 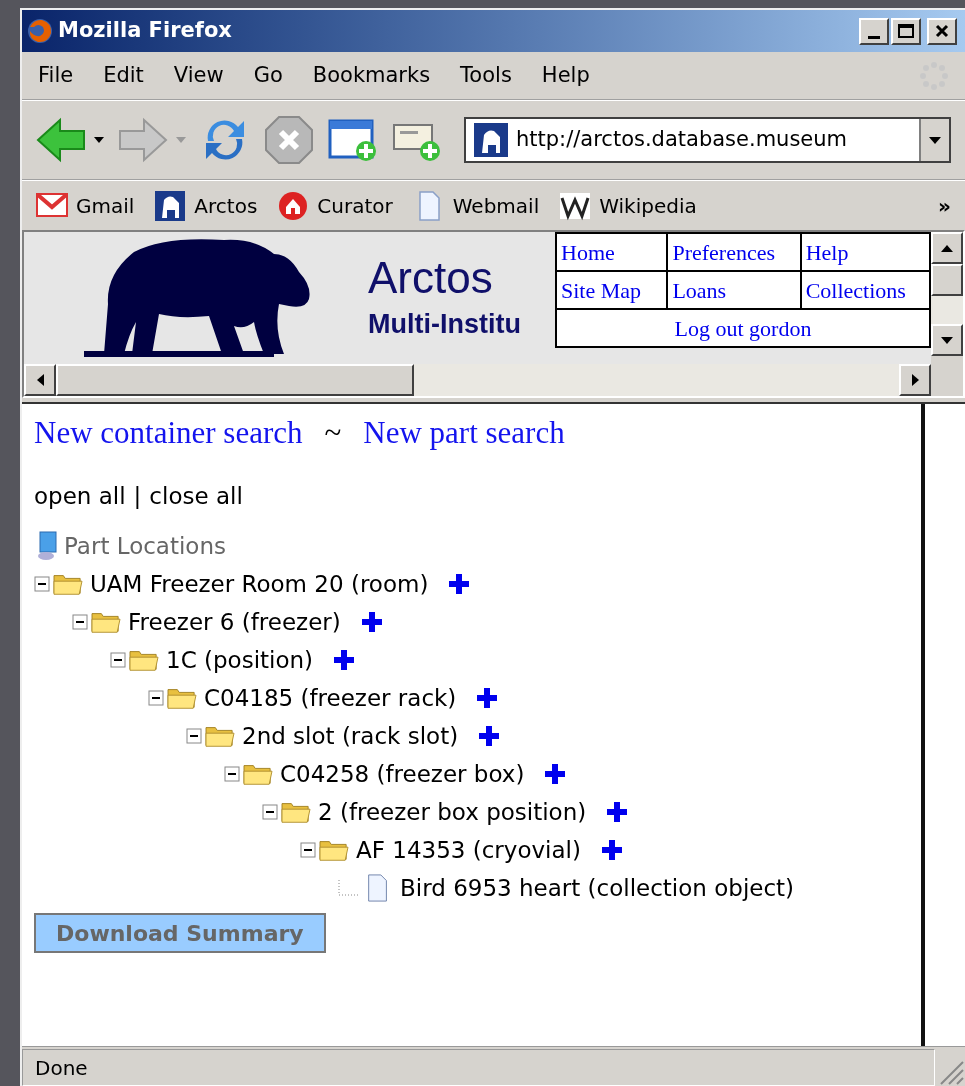 I want to click on scroll-up-button, so click(x=947, y=248).